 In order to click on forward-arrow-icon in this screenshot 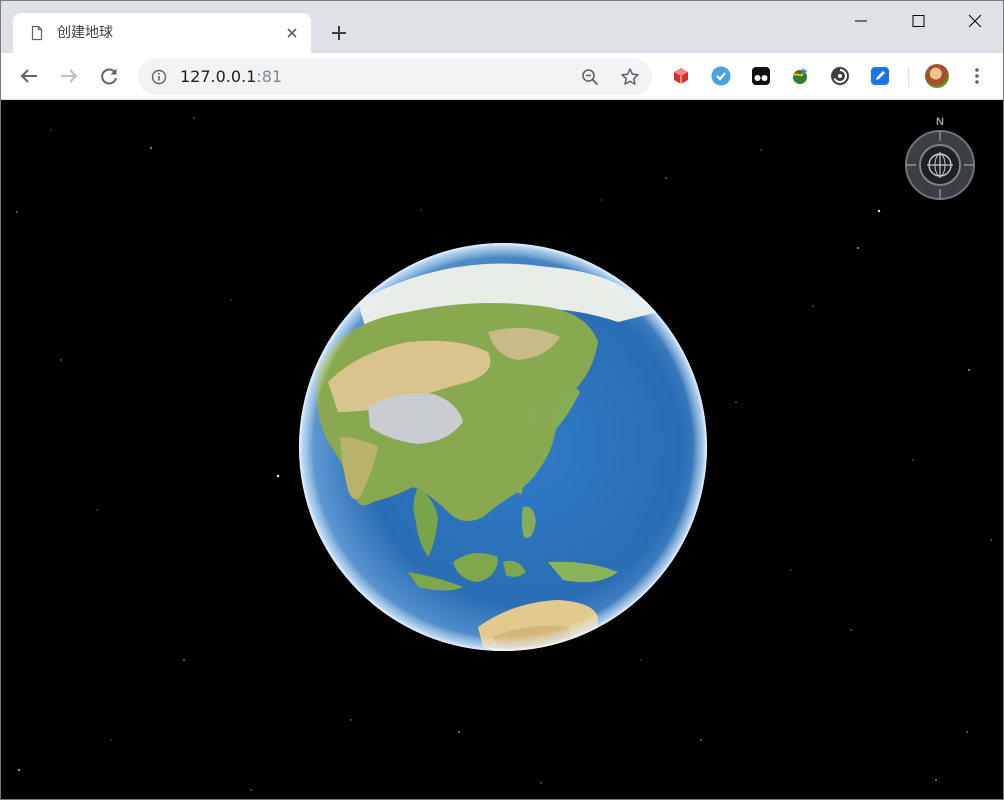, I will do `click(69, 76)`.